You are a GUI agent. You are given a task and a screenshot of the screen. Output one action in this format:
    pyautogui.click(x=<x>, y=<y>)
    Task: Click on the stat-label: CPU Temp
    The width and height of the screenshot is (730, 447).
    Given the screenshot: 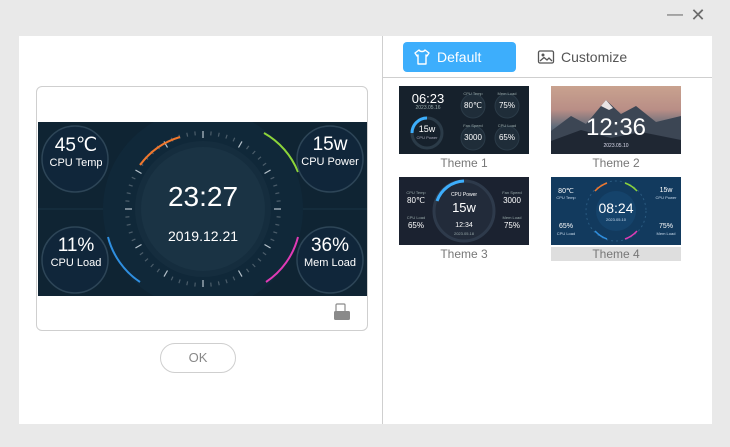 What is the action you would take?
    pyautogui.click(x=76, y=163)
    